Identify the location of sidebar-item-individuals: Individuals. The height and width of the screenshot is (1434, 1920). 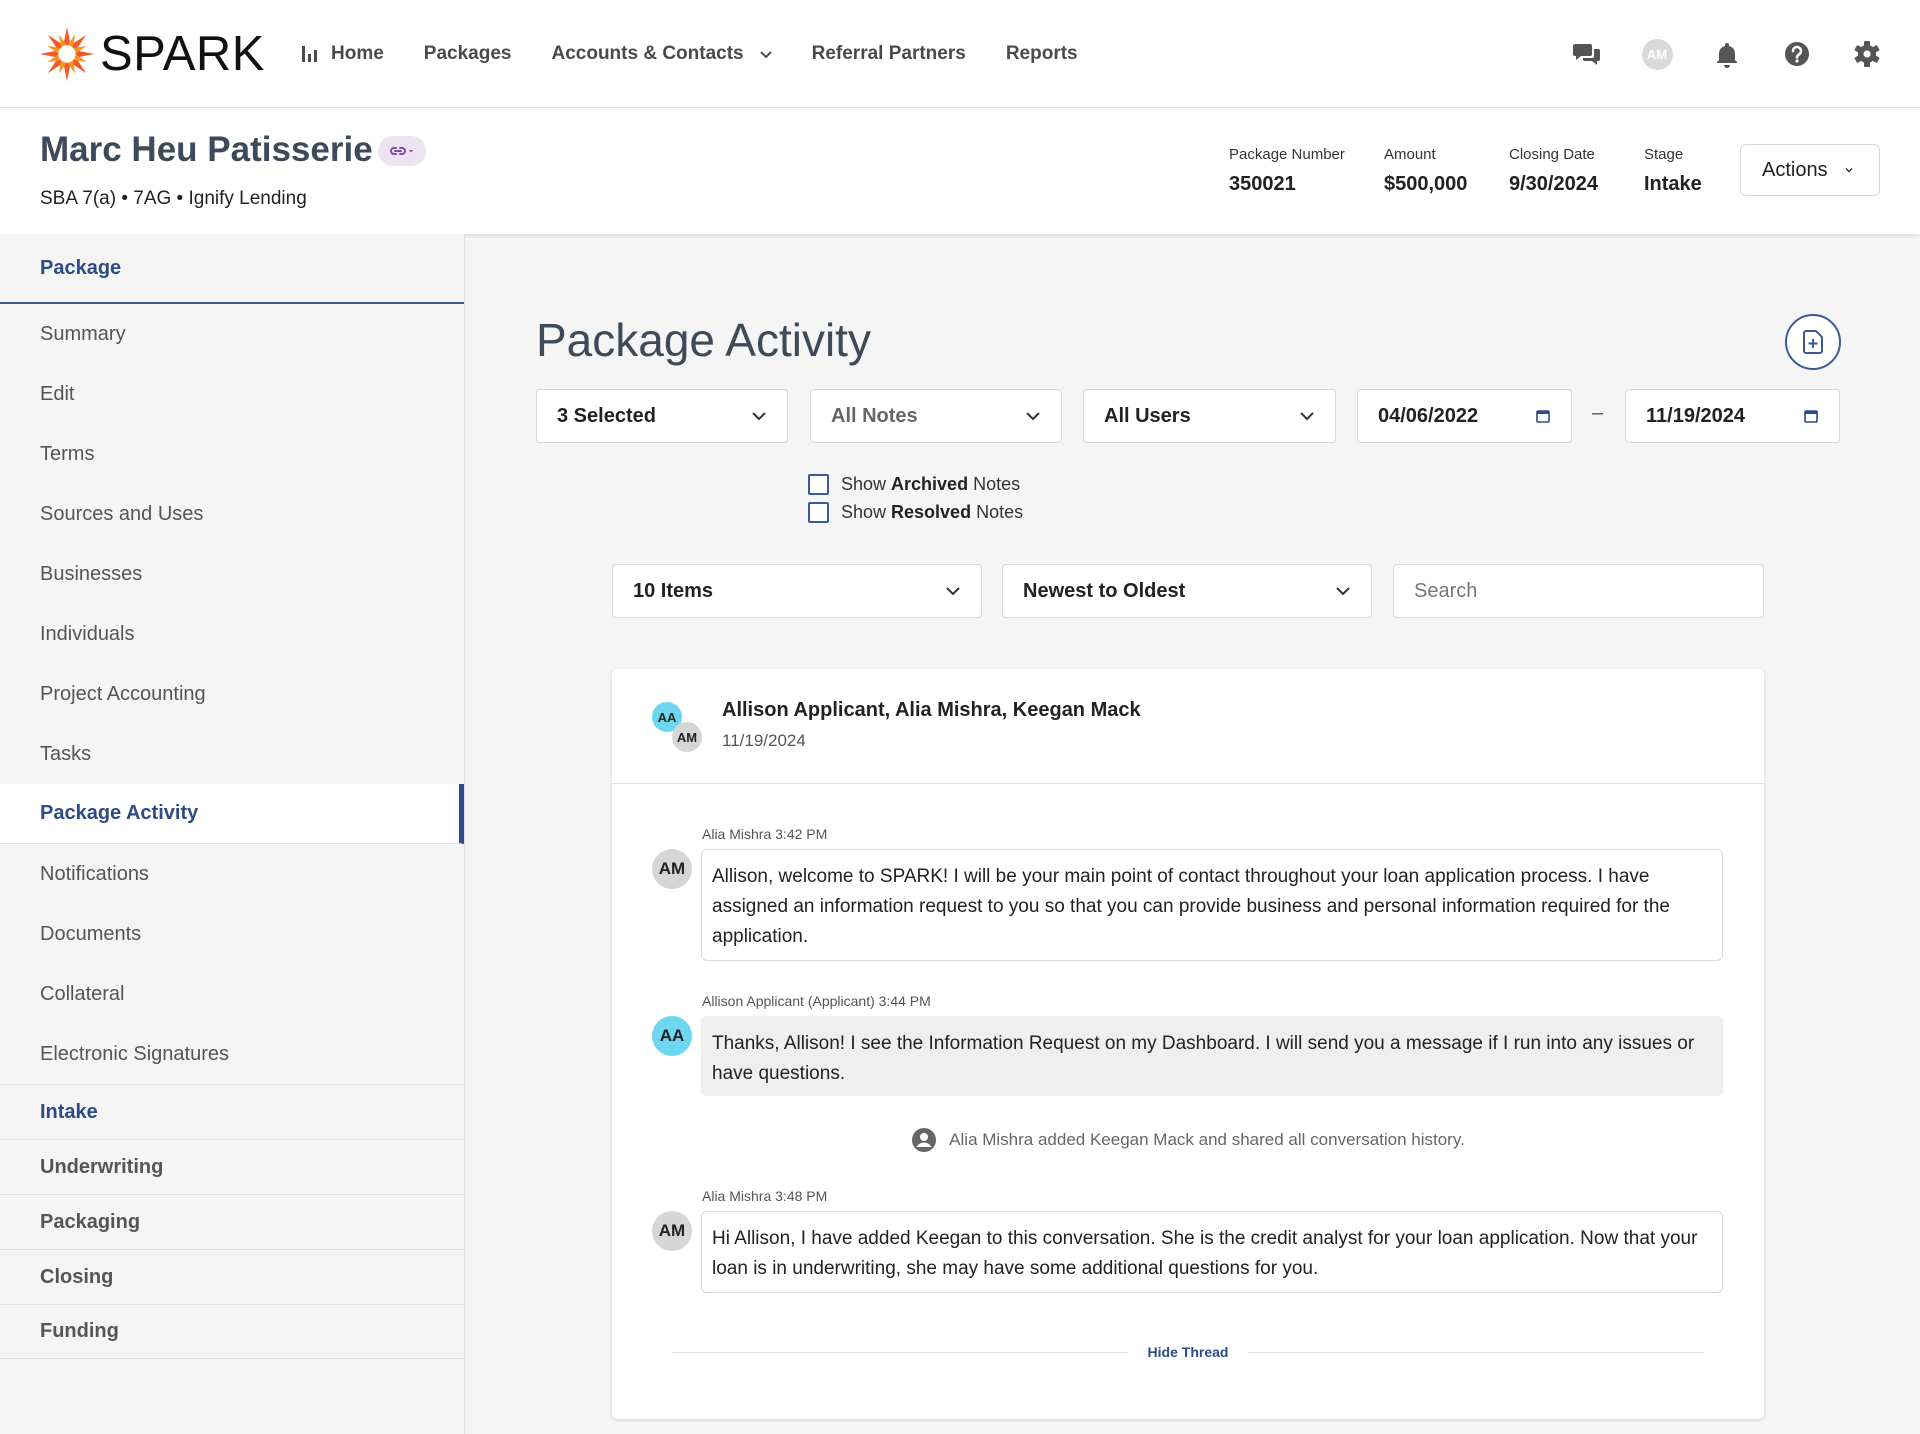
(232, 634).